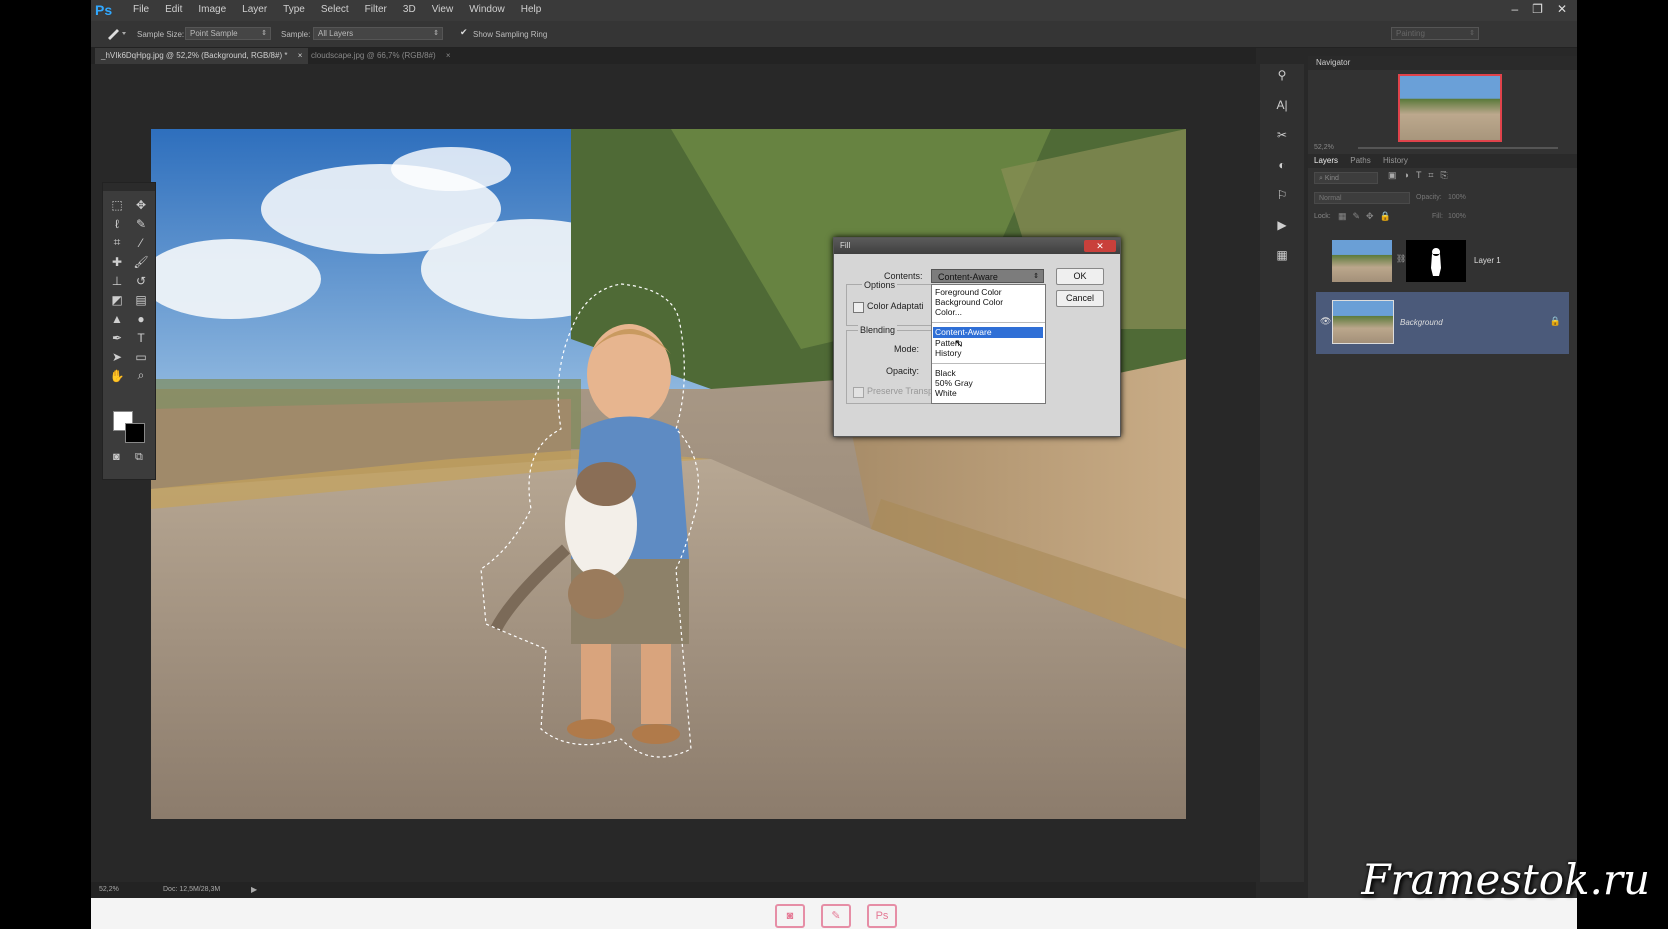 This screenshot has width=1668, height=929. I want to click on preserve-transparency-checkbox, so click(858, 392).